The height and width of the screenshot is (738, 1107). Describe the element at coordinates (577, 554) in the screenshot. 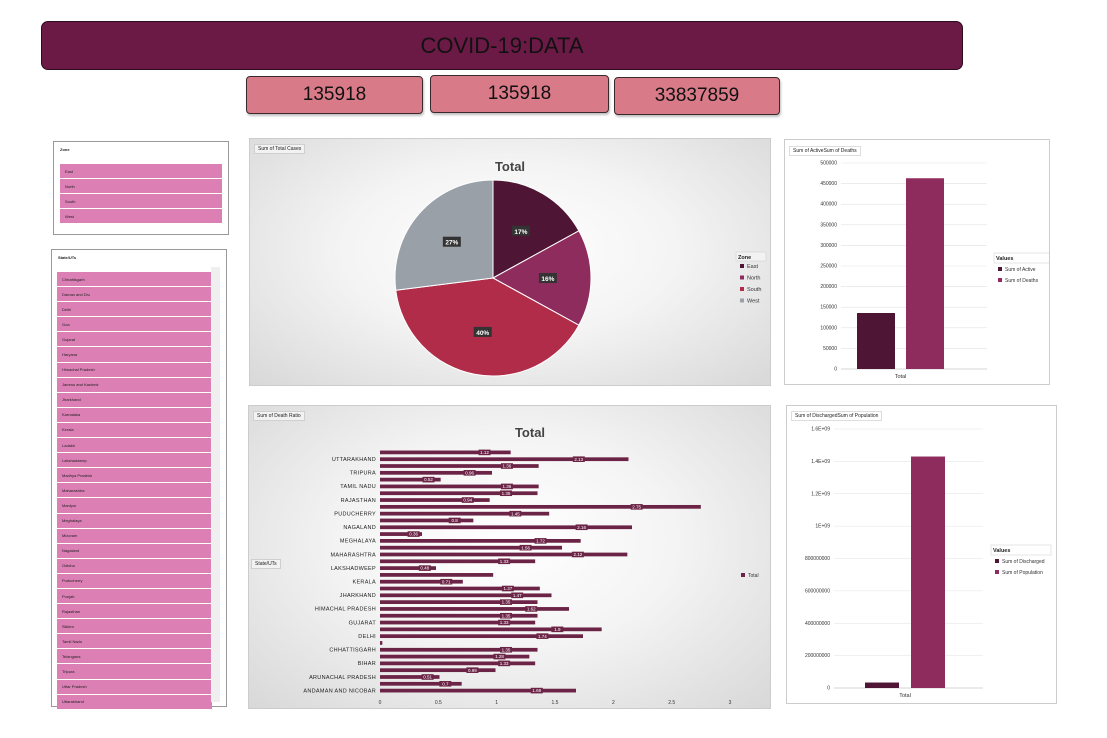

I see `bar-data-label: 2.12` at that location.